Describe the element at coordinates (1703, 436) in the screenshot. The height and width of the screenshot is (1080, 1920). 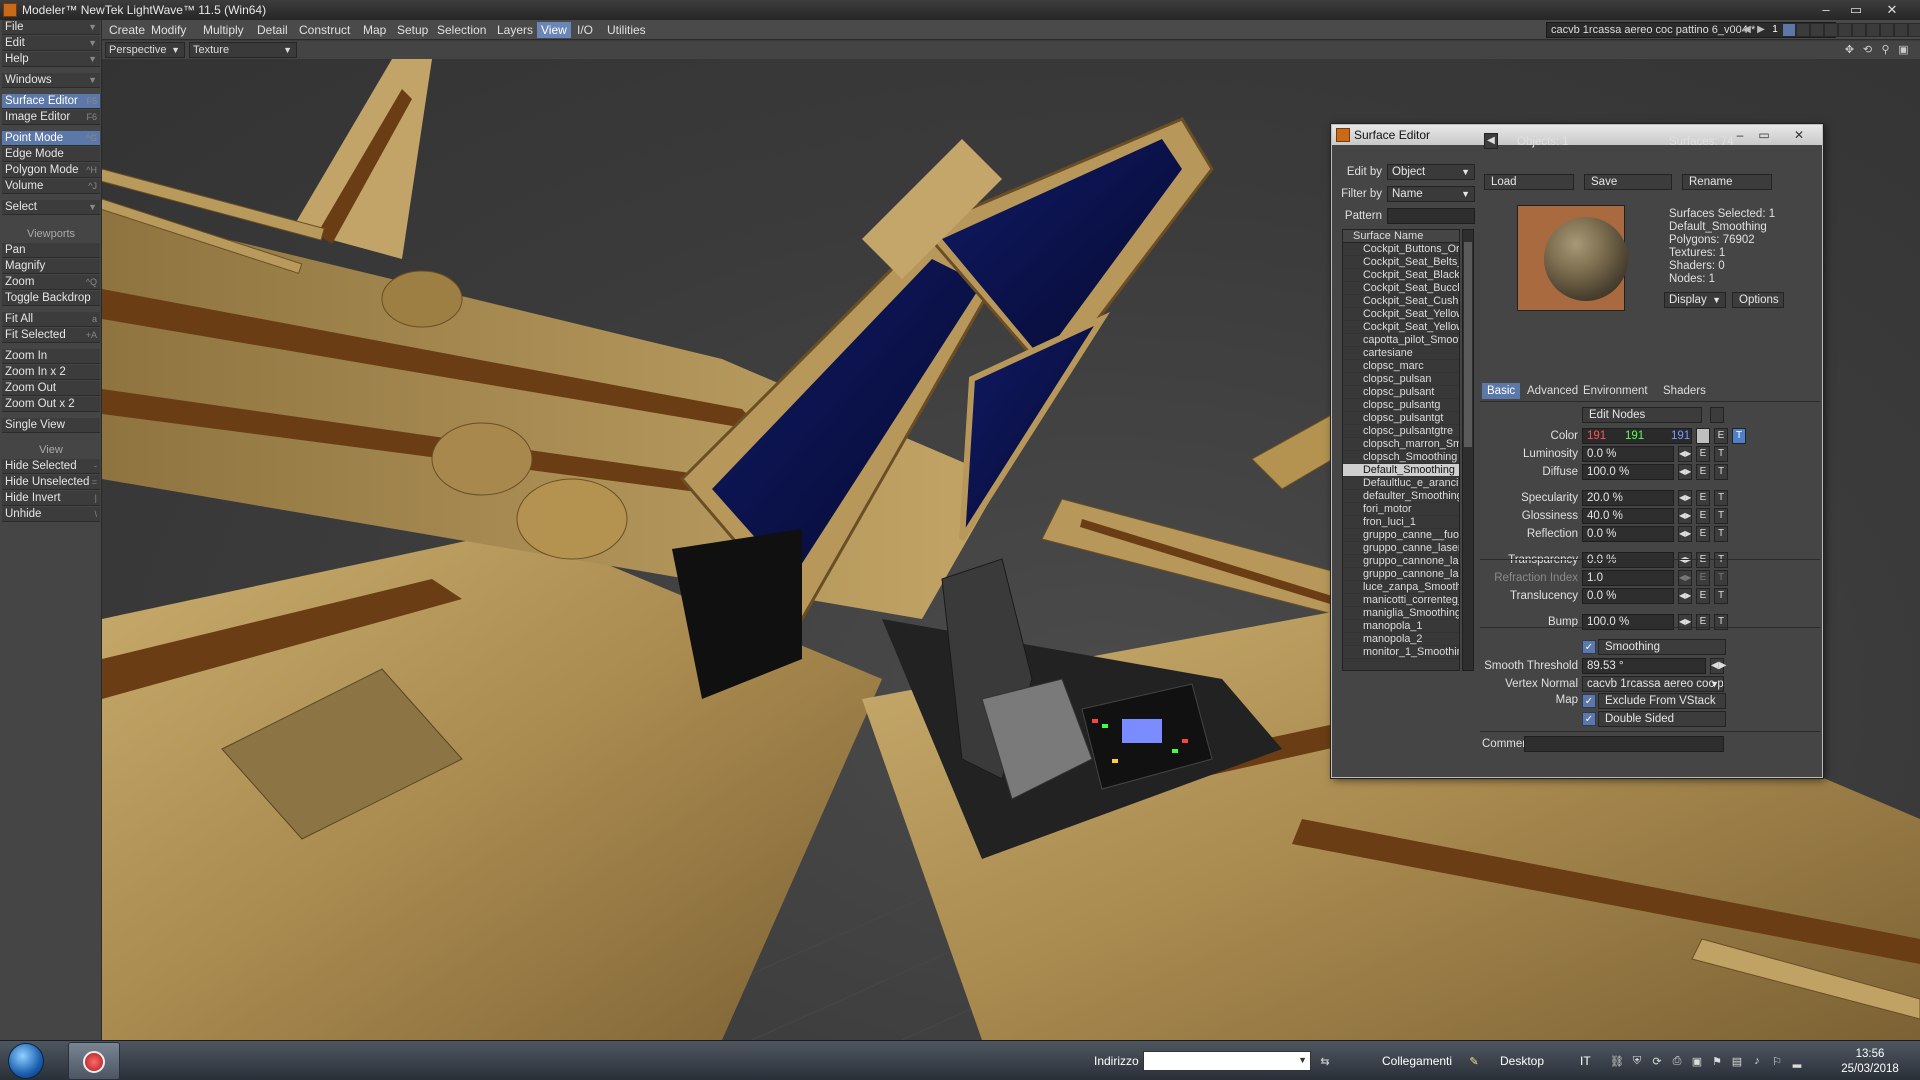
I see `color-swatch` at that location.